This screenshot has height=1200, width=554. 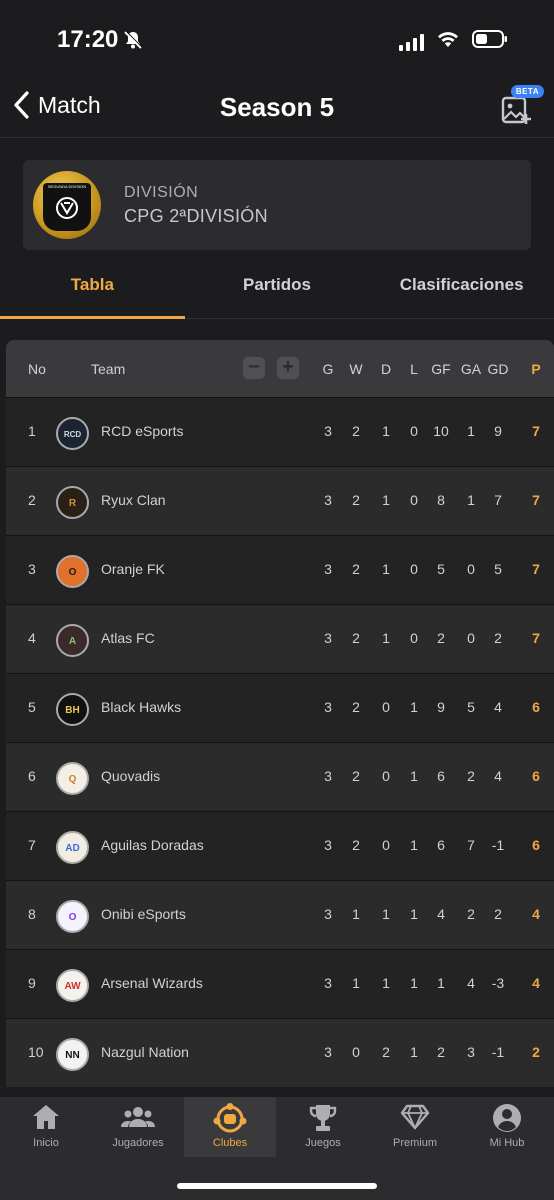 I want to click on wifi-icon, so click(x=448, y=41).